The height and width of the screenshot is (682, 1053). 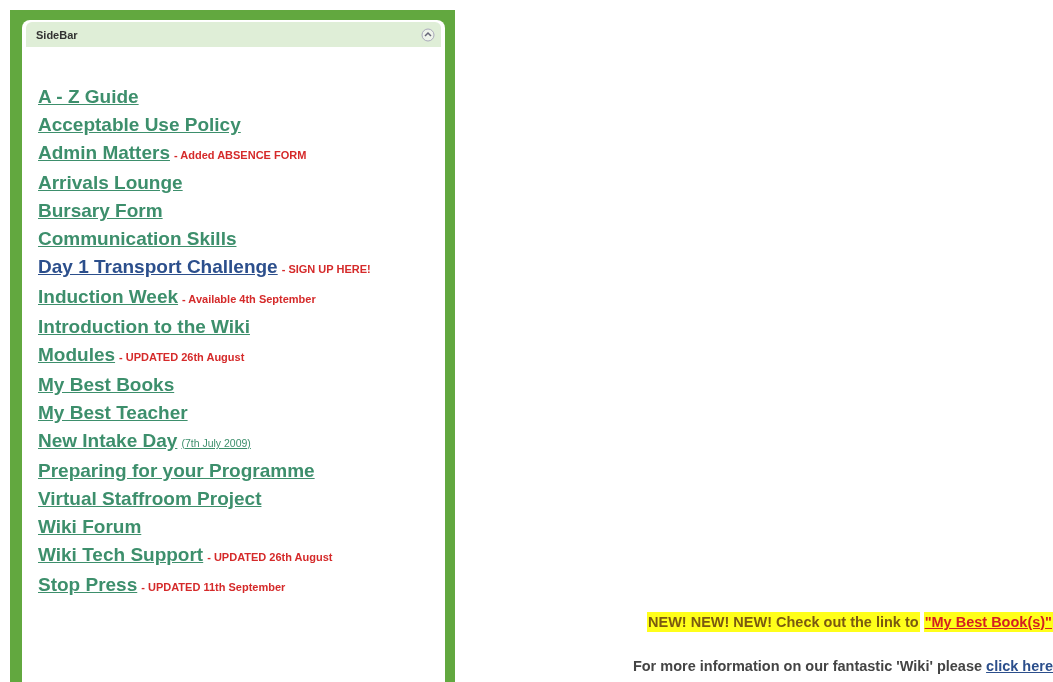 What do you see at coordinates (158, 266) in the screenshot?
I see `sidebar-link: Day 1 Transport Challenge` at bounding box center [158, 266].